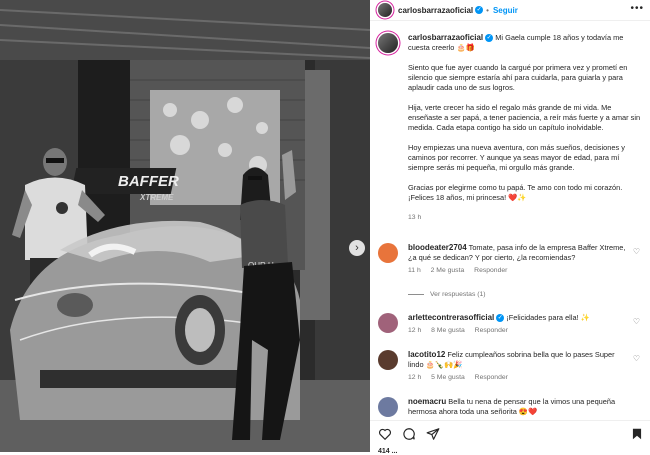 This screenshot has height=455, width=650. Describe the element at coordinates (445, 37) in the screenshot. I see `caption-username: carlosbarrazaoficial` at that location.